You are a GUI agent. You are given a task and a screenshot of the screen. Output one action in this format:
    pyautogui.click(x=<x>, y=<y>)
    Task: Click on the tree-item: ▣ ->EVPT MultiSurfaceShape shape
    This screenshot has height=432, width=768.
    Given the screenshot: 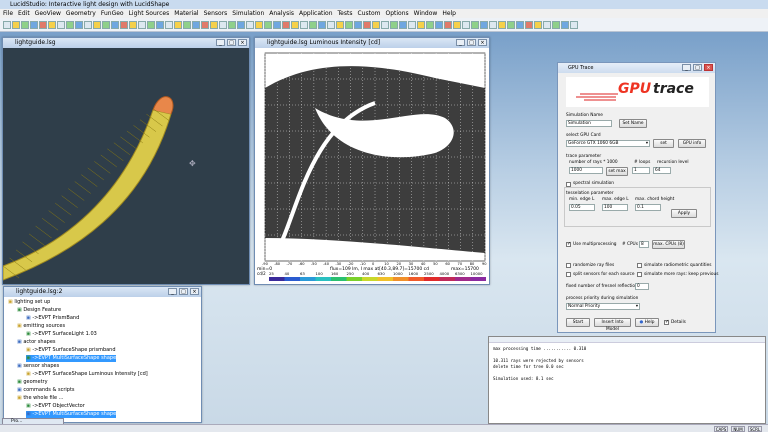 What is the action you would take?
    pyautogui.click(x=71, y=358)
    